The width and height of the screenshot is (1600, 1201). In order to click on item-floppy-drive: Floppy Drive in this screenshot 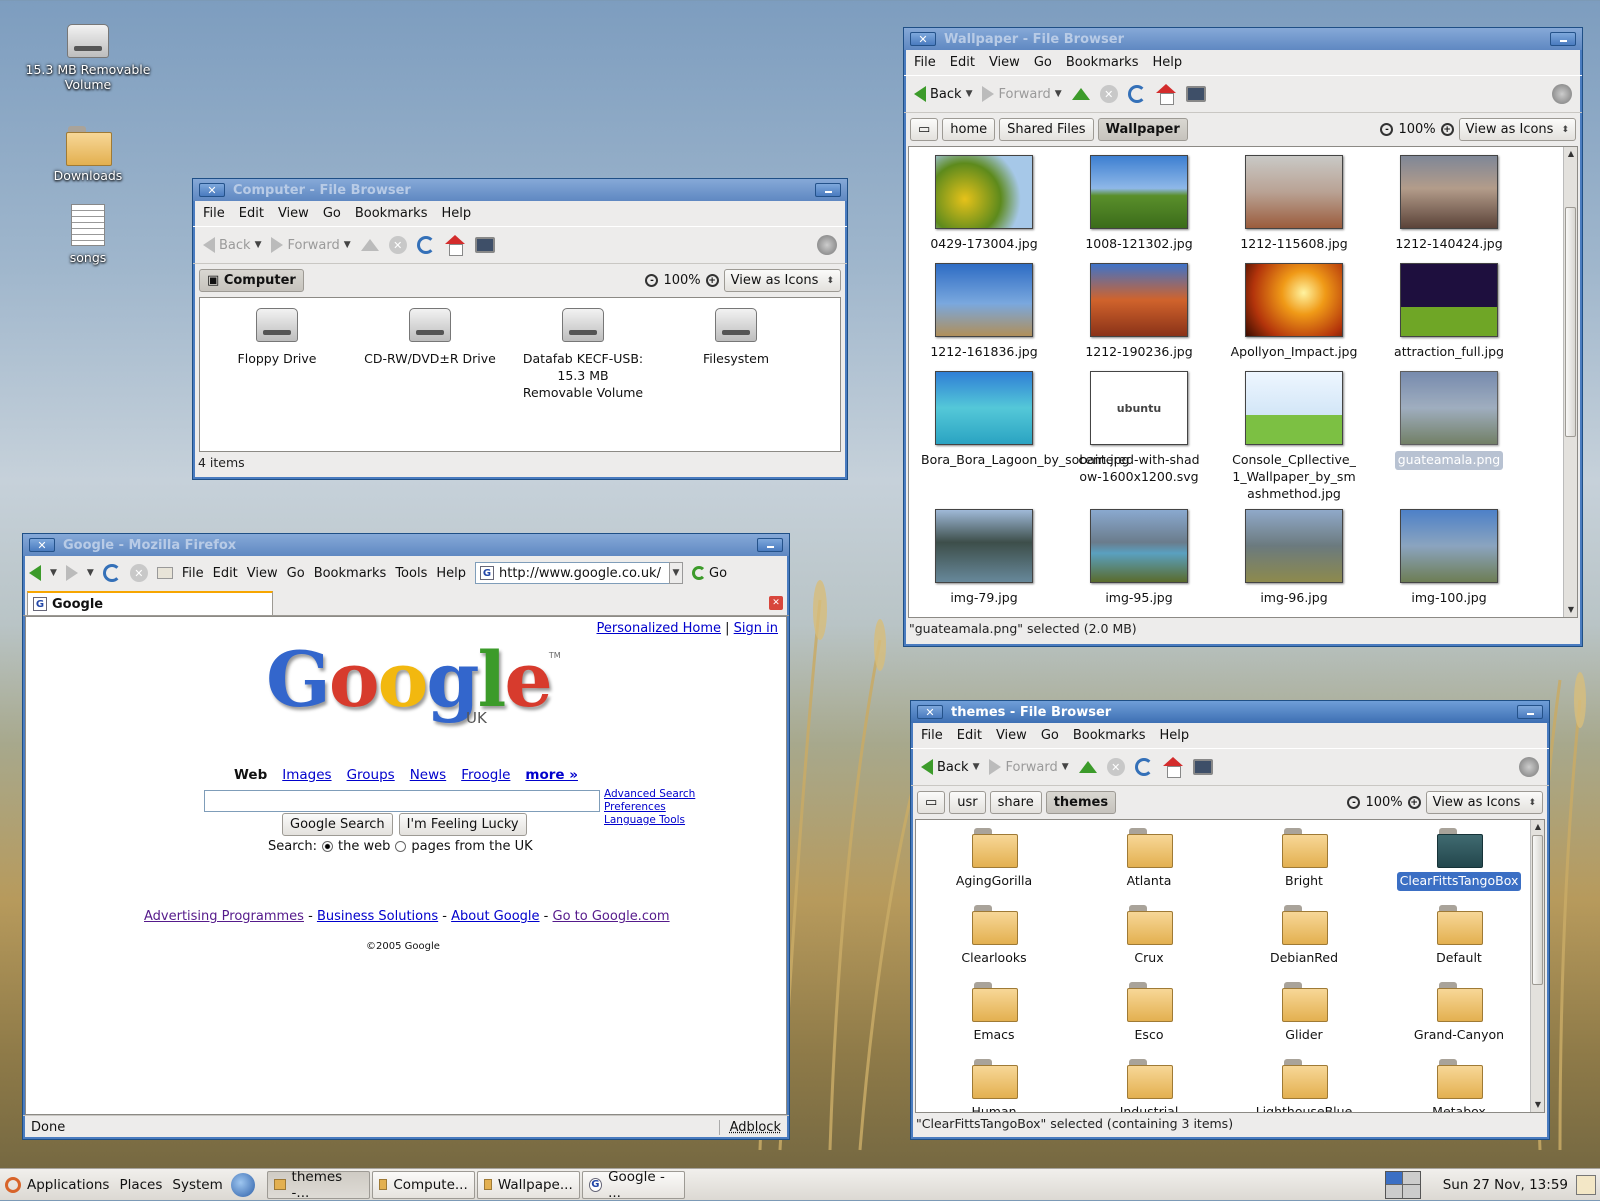, I will do `click(277, 338)`.